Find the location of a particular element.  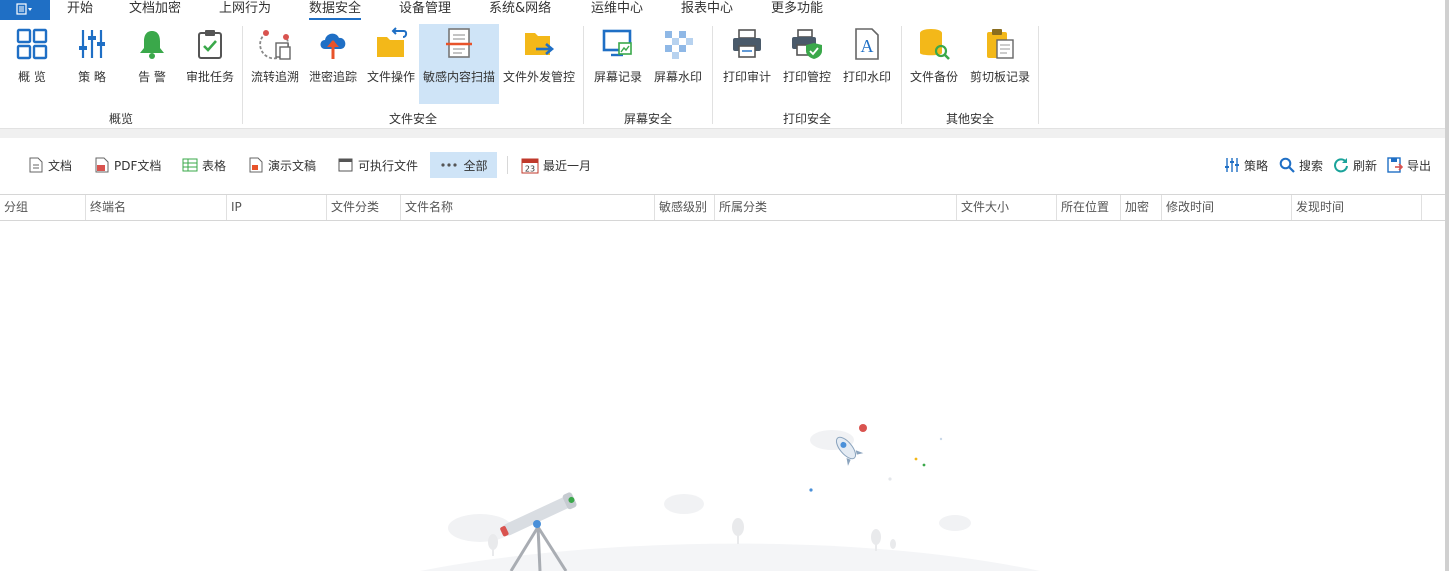

clipboard-record-icon is located at coordinates (1000, 44).